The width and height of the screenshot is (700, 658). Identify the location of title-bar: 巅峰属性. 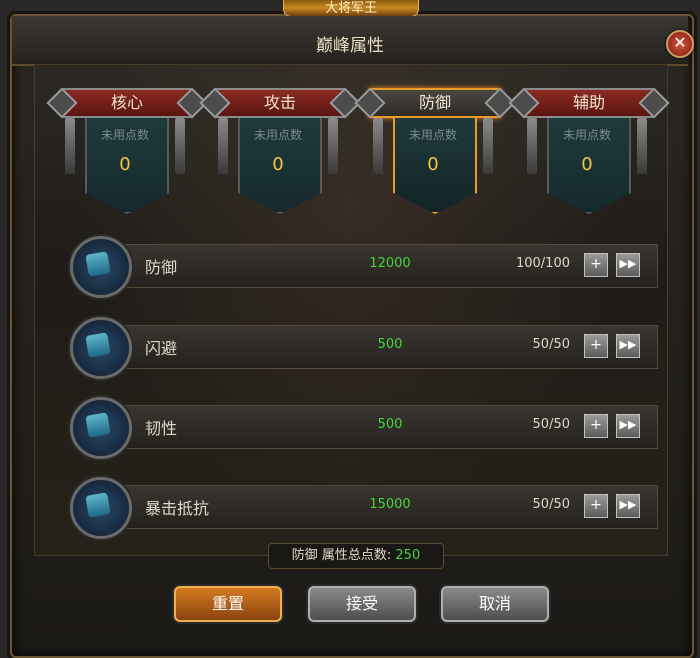
(350, 41).